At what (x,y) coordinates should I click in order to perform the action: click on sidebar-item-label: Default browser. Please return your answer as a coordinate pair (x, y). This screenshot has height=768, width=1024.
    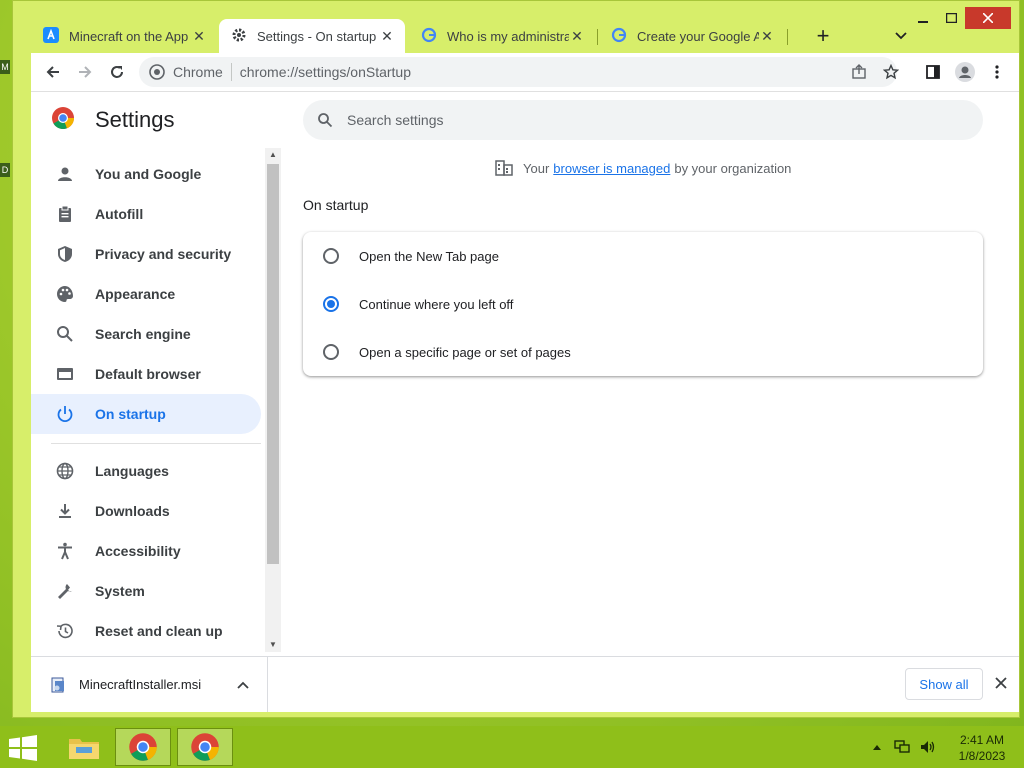
    Looking at the image, I should click on (148, 374).